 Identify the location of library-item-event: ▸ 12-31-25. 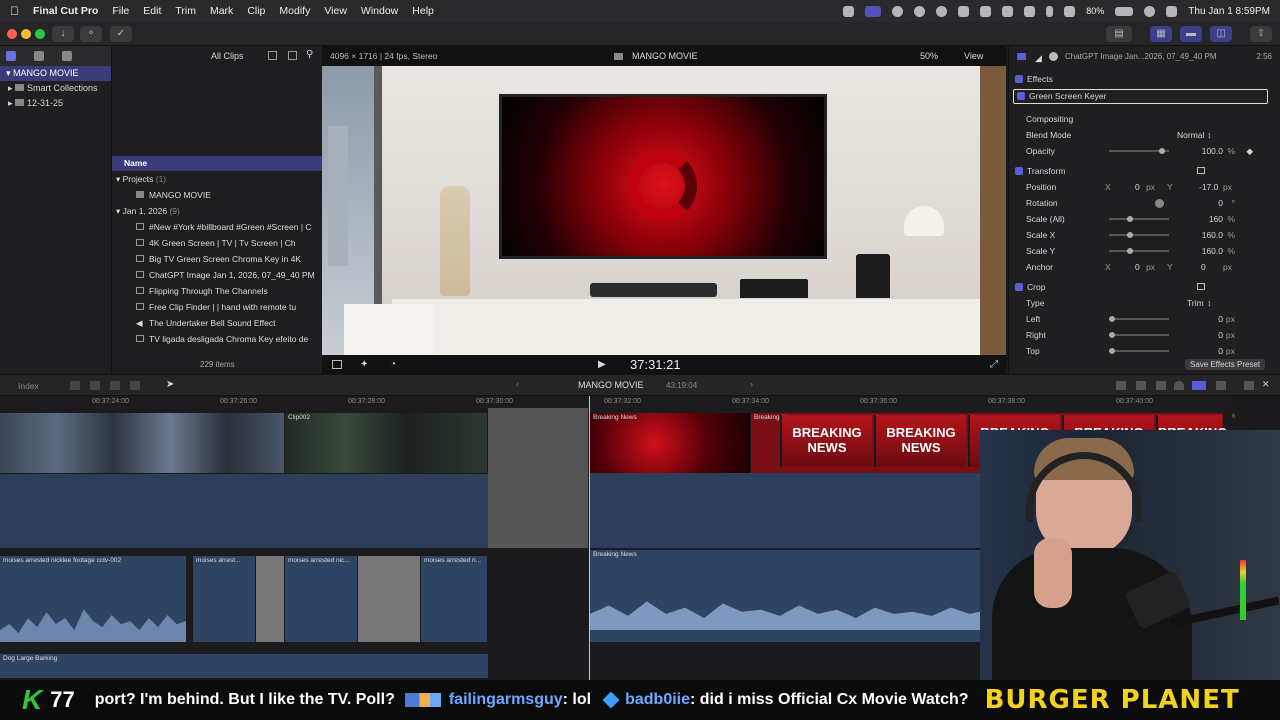
(55, 103).